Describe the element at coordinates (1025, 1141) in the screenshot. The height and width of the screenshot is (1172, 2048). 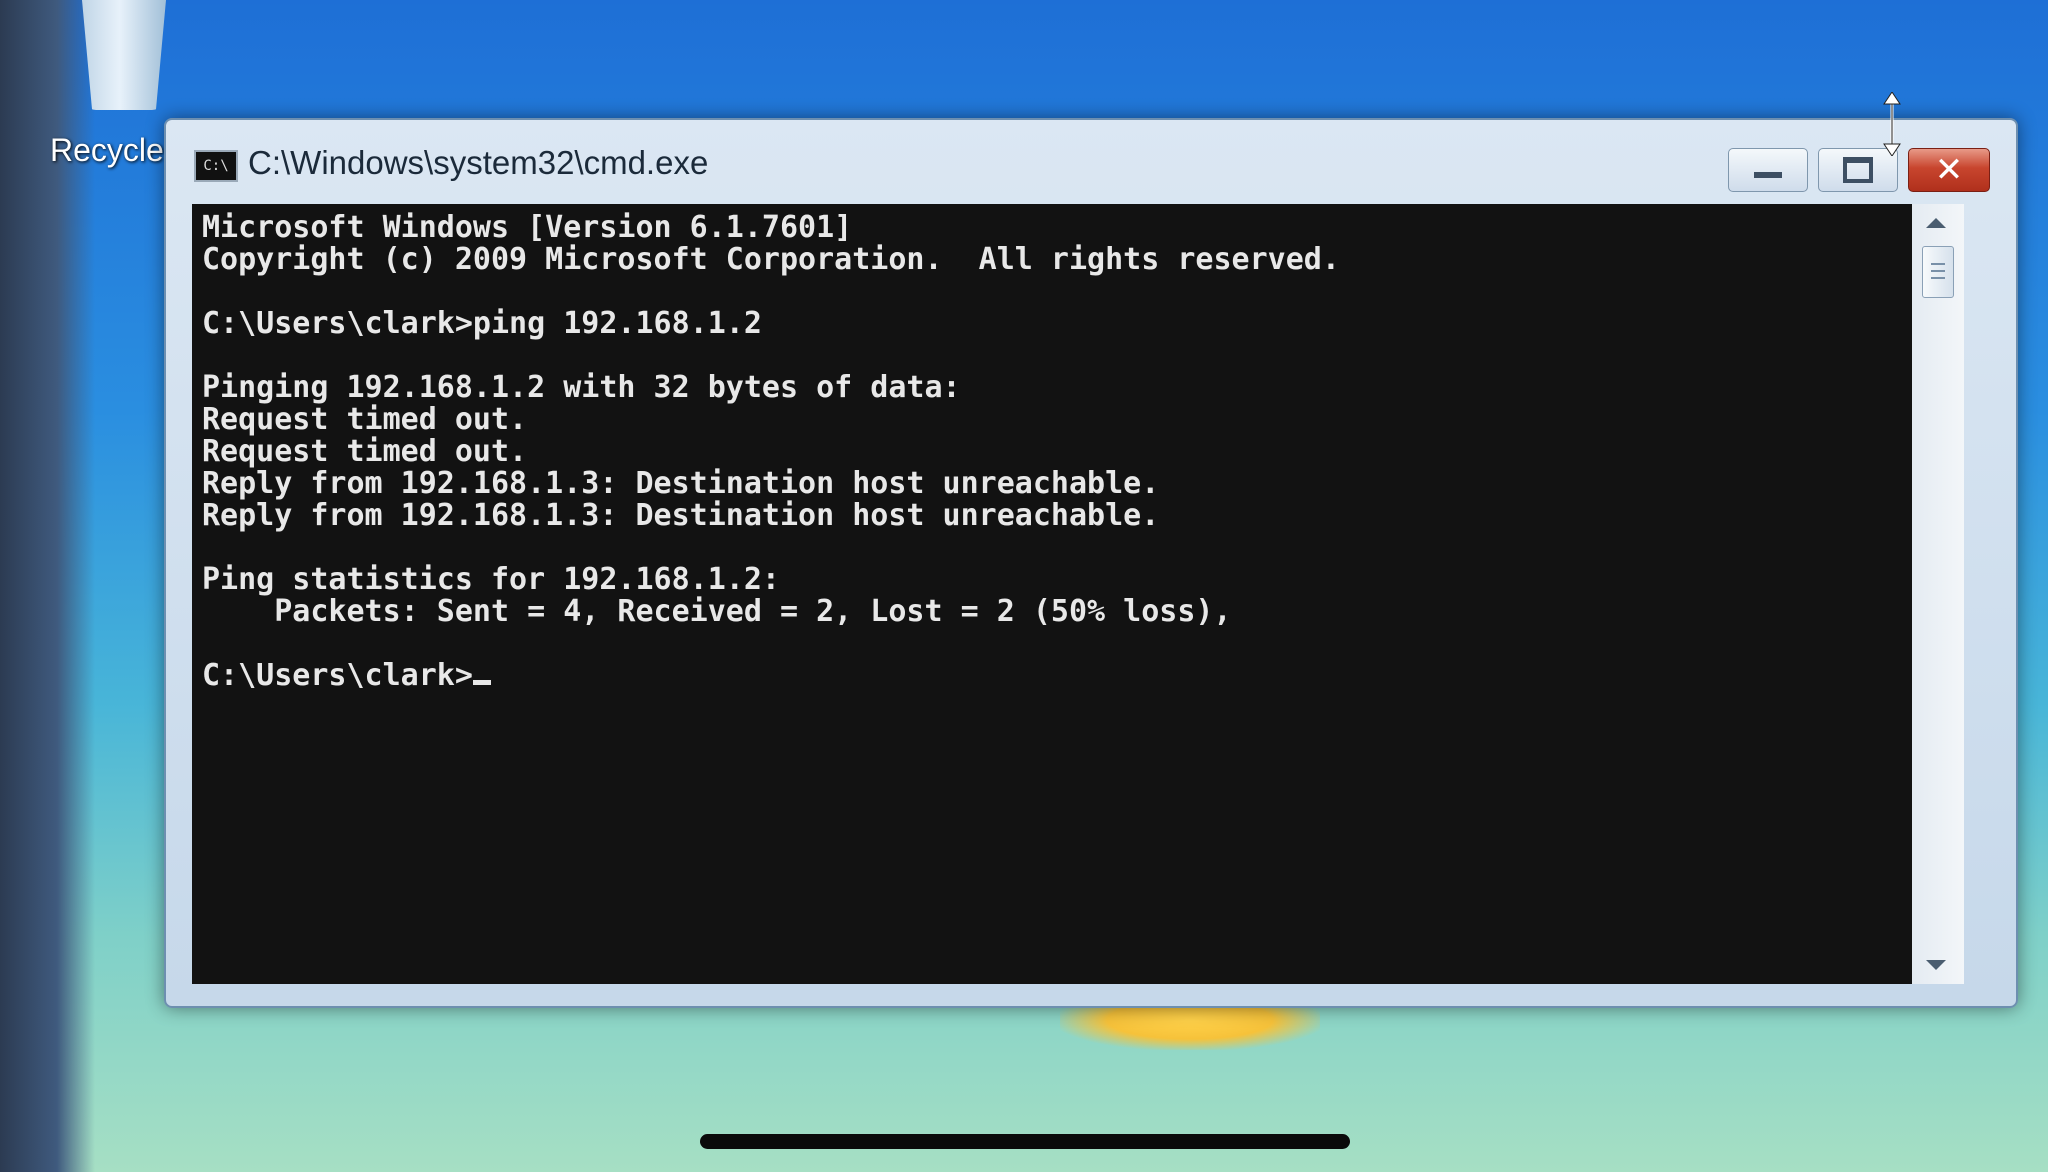
I see `home-indicator` at that location.